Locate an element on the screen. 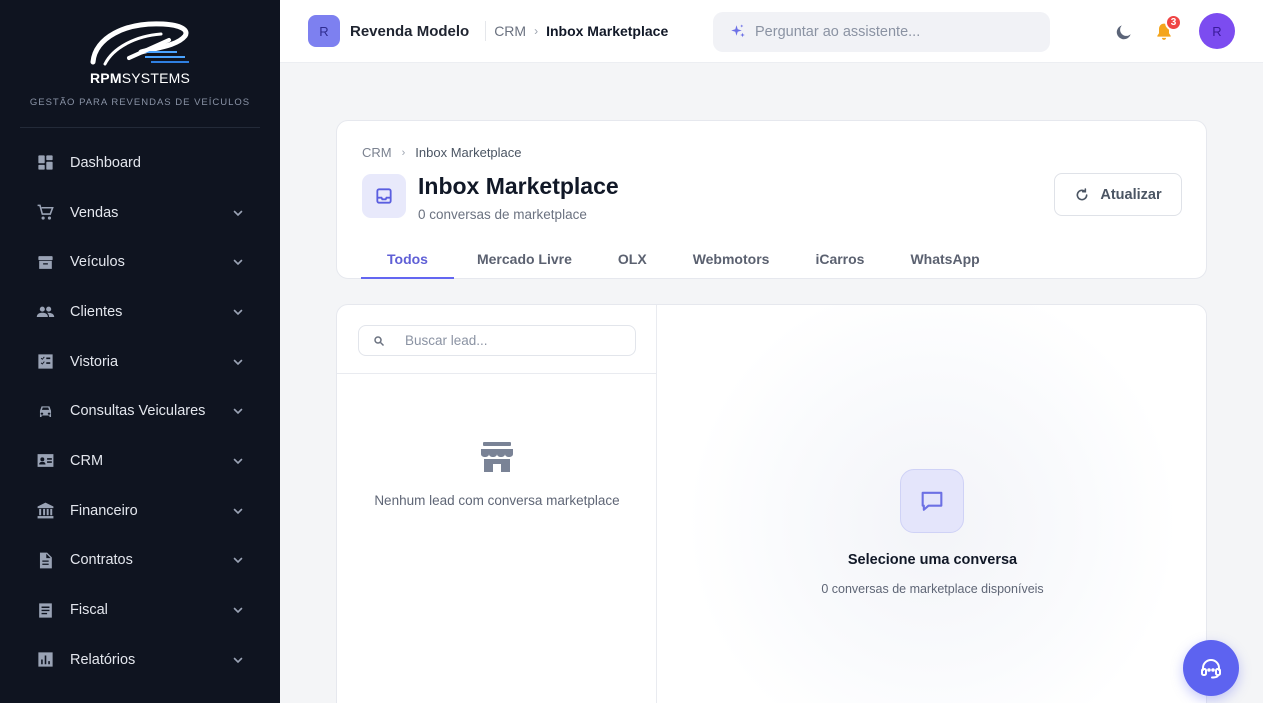 The width and height of the screenshot is (1263, 703). page-title: Inbox Marketplace is located at coordinates (518, 186).